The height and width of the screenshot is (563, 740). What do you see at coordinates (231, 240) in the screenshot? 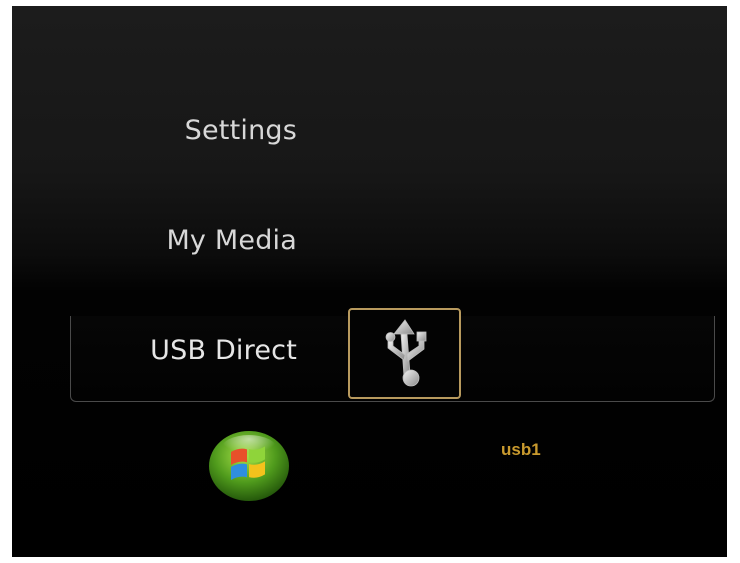
I see `menu-item-my-media: My Media` at bounding box center [231, 240].